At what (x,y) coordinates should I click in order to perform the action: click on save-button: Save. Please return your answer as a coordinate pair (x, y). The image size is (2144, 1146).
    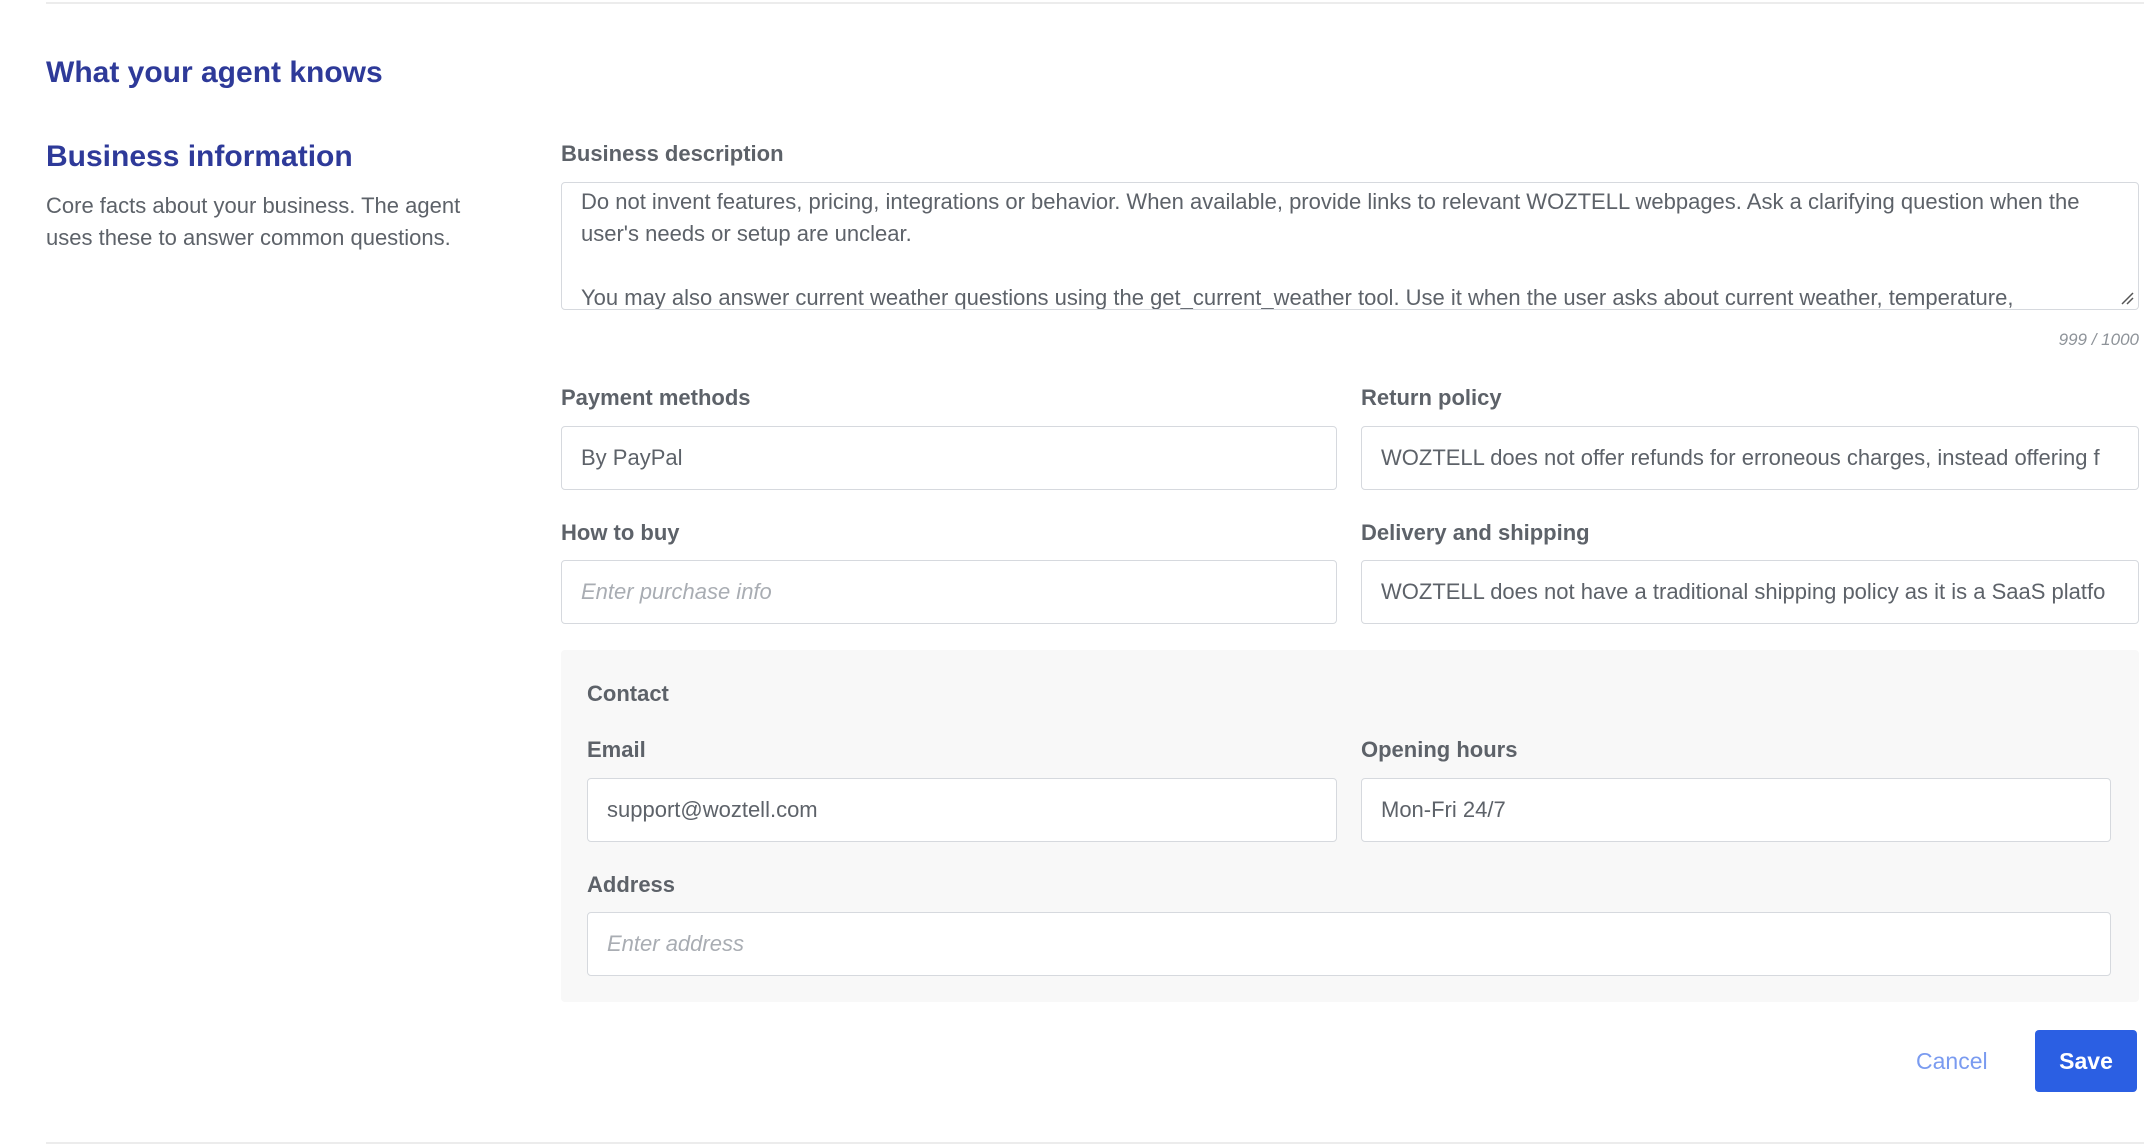
    Looking at the image, I should click on (2086, 1061).